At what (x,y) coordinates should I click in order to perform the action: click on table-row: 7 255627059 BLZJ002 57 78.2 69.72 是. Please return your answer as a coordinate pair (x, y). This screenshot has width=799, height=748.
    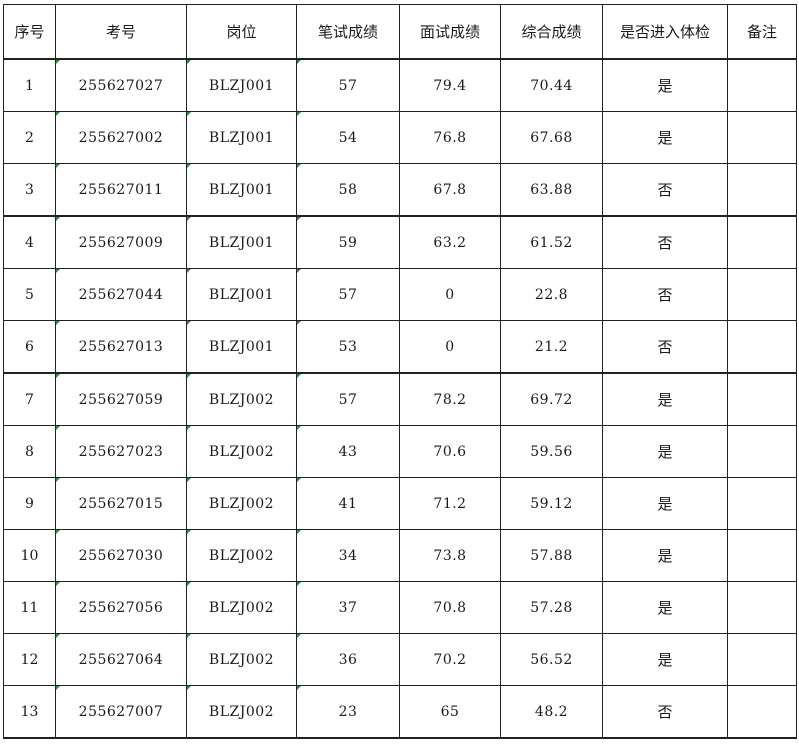
    Looking at the image, I should click on (400, 399).